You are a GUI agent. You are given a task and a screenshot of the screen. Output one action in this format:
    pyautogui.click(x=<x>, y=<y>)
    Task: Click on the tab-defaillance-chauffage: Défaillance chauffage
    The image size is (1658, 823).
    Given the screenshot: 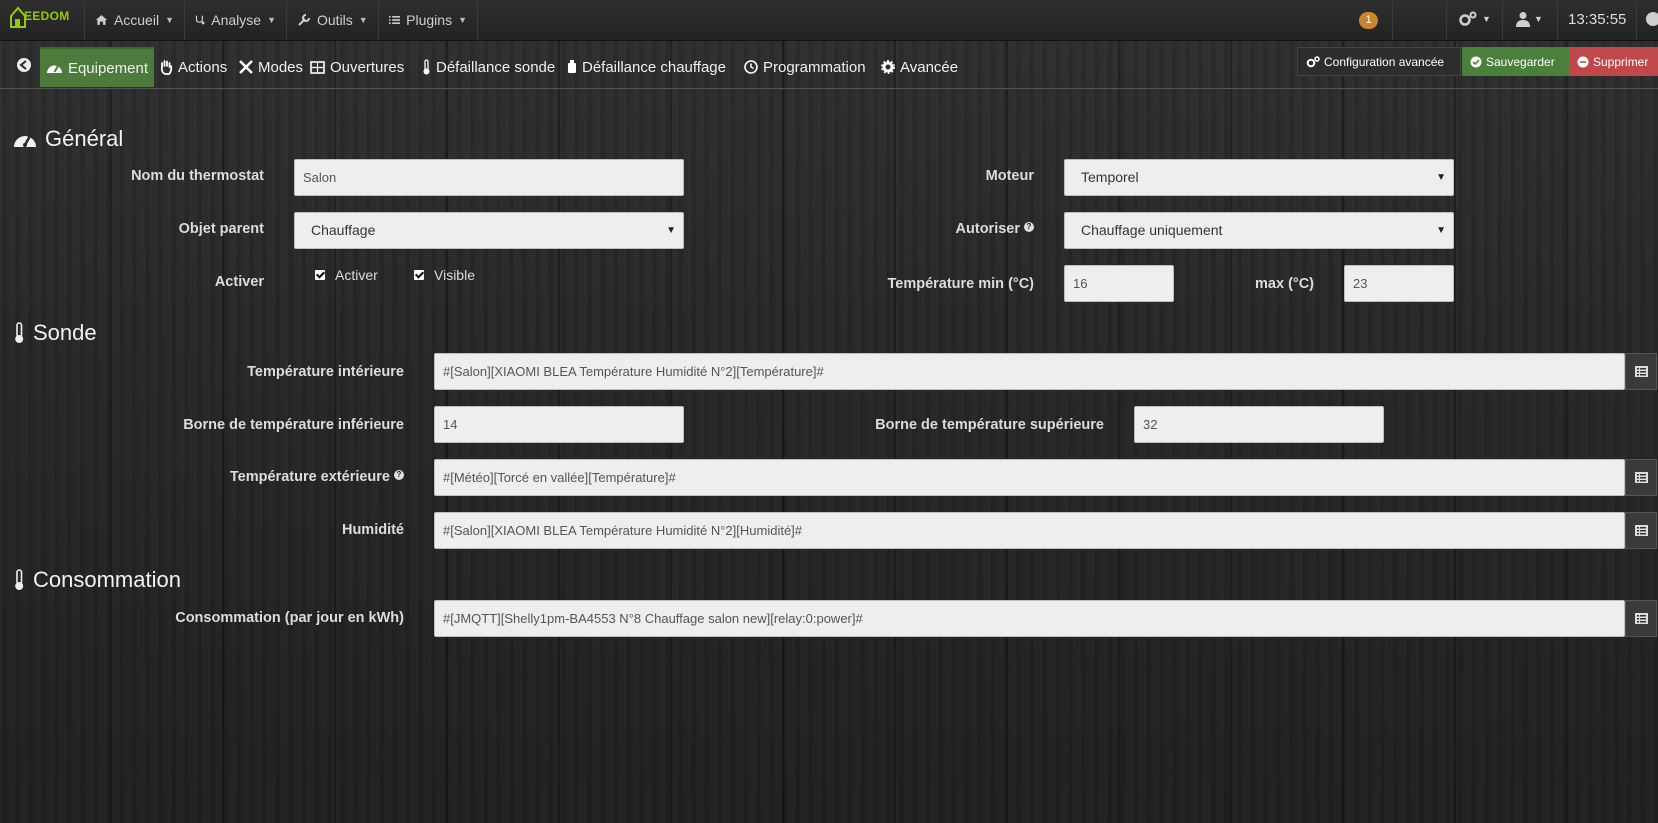 What is the action you would take?
    pyautogui.click(x=646, y=67)
    